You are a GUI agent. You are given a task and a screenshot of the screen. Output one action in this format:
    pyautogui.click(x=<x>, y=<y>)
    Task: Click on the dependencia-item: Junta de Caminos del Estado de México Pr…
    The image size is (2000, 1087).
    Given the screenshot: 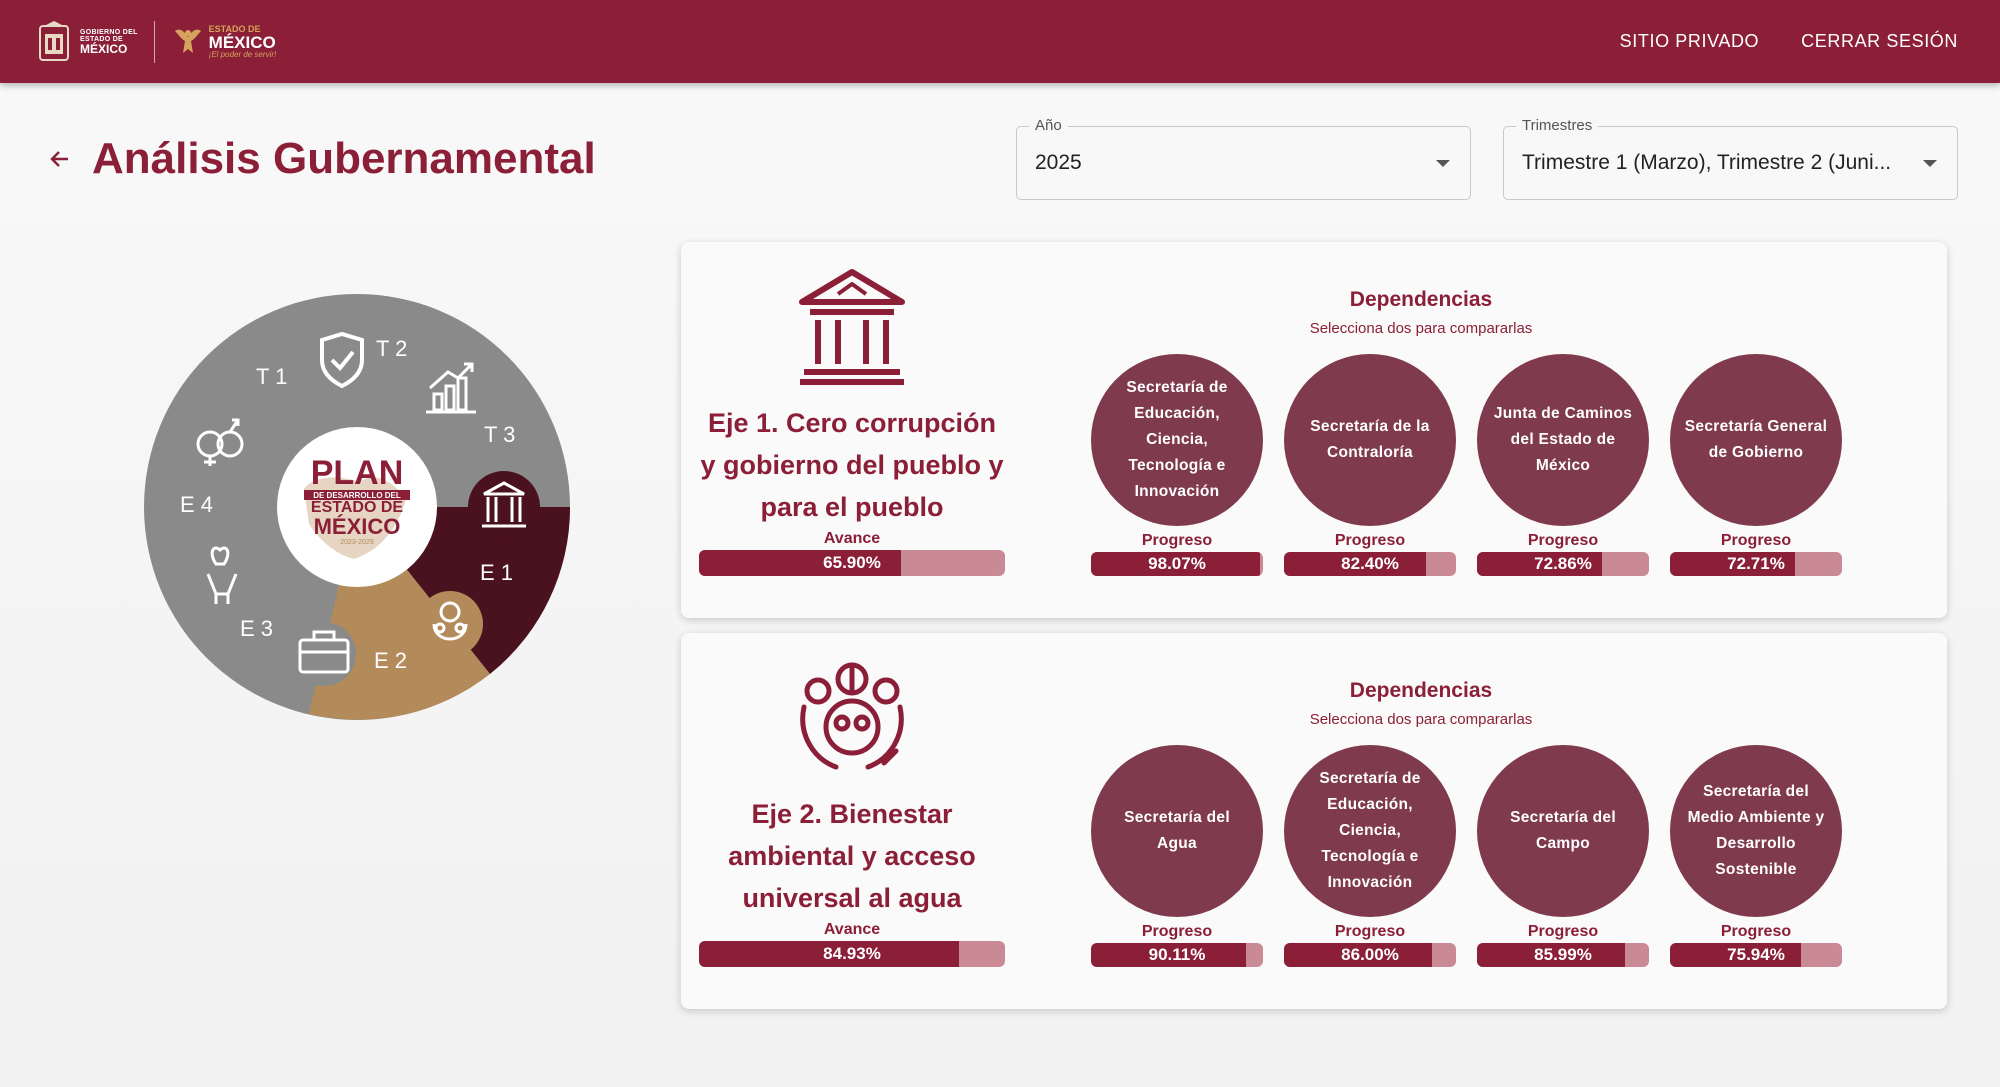 What is the action you would take?
    pyautogui.click(x=1563, y=465)
    